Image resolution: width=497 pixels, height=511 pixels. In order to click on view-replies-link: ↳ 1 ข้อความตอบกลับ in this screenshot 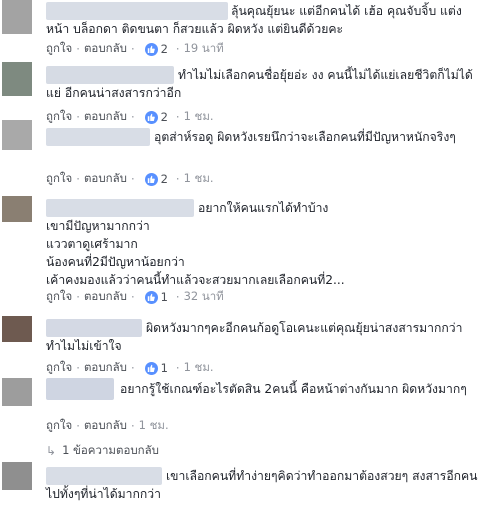, I will do `click(102, 451)`.